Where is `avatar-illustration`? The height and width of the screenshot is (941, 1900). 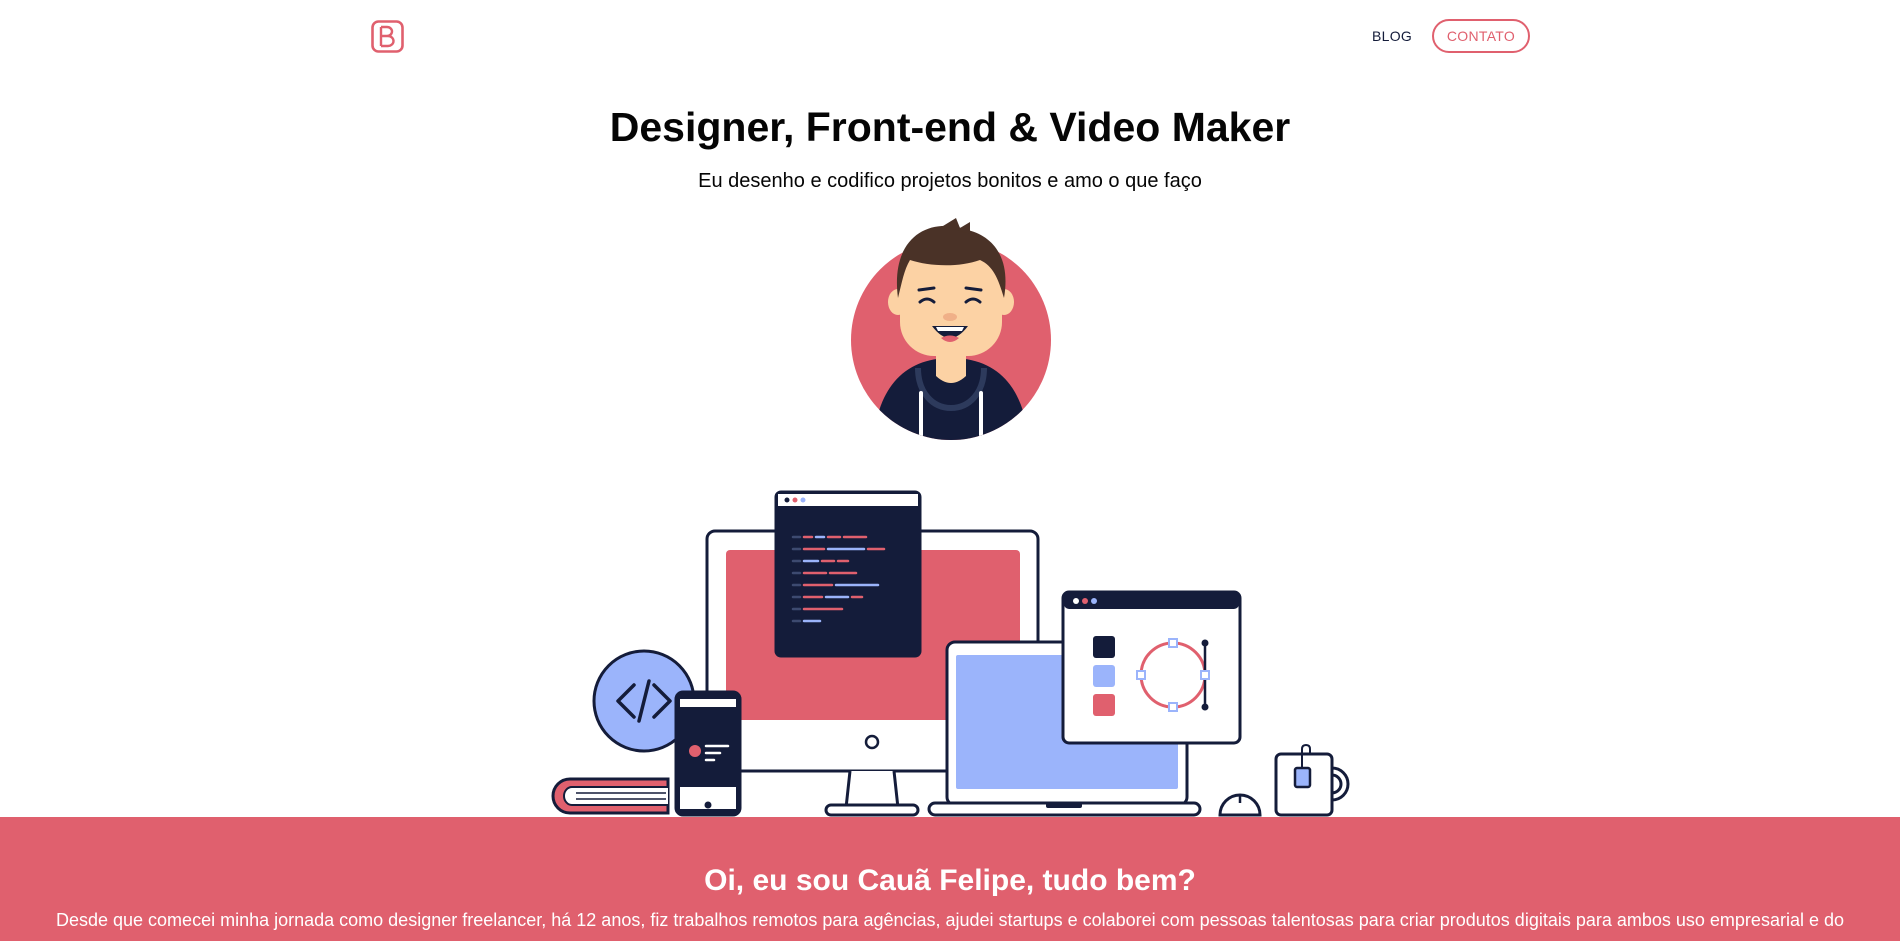 avatar-illustration is located at coordinates (951, 329).